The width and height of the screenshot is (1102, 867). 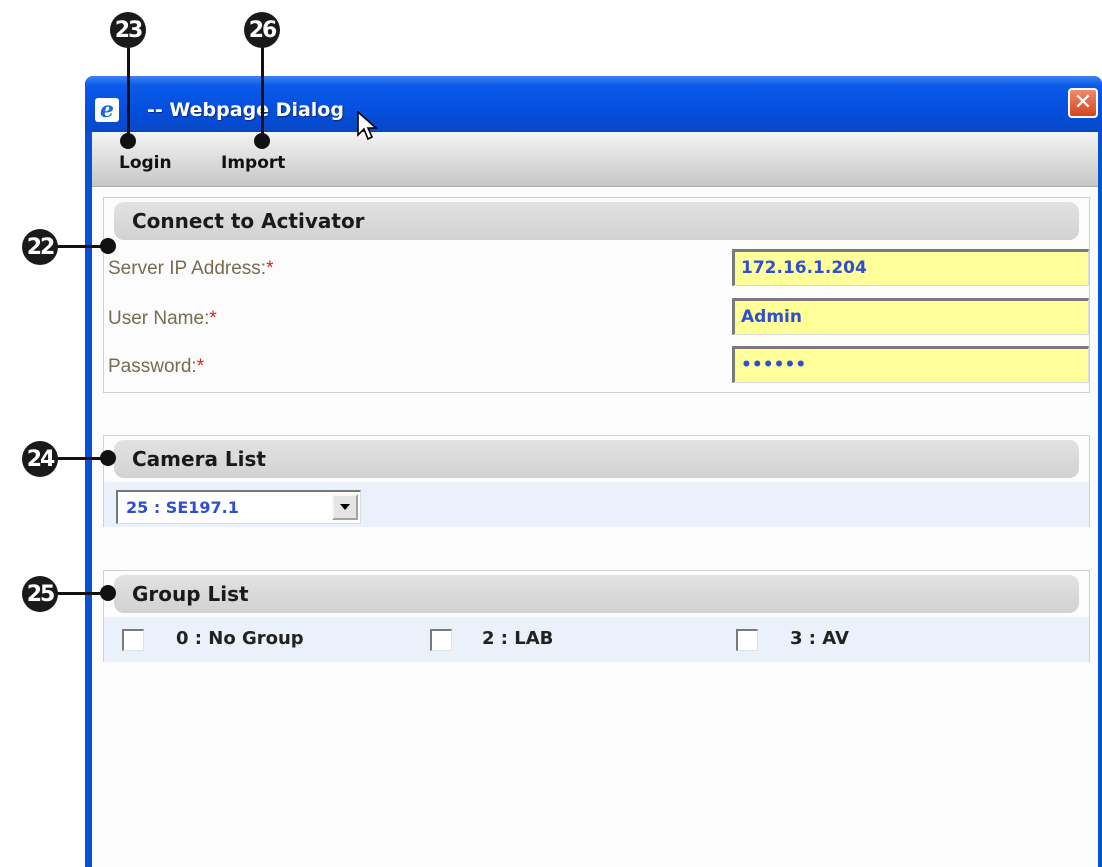 I want to click on camera-selected-value: 25 : SE197.1, so click(x=182, y=507).